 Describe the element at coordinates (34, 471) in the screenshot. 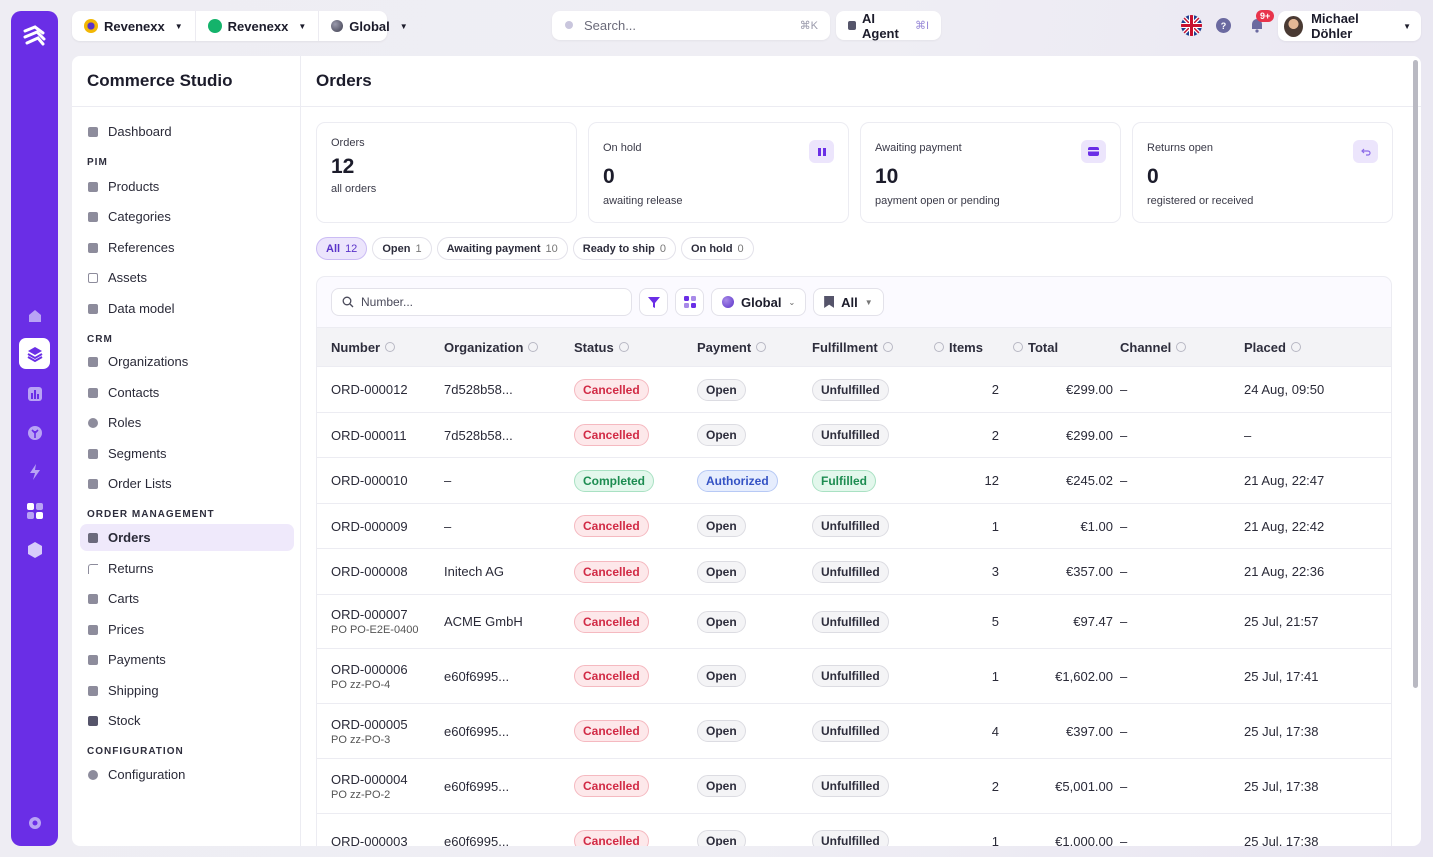

I see `lightning-icon` at that location.